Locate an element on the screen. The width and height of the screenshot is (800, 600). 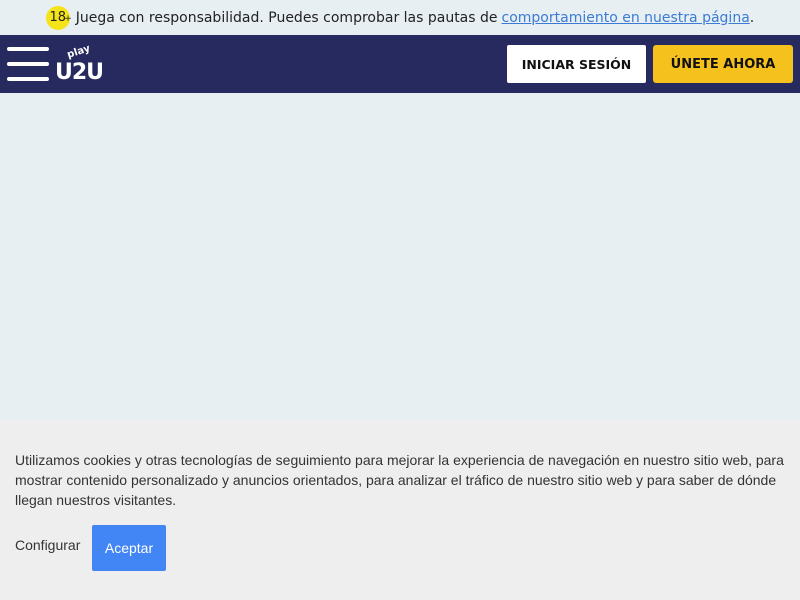
age-18-badge: 18 + is located at coordinates (58, 17).